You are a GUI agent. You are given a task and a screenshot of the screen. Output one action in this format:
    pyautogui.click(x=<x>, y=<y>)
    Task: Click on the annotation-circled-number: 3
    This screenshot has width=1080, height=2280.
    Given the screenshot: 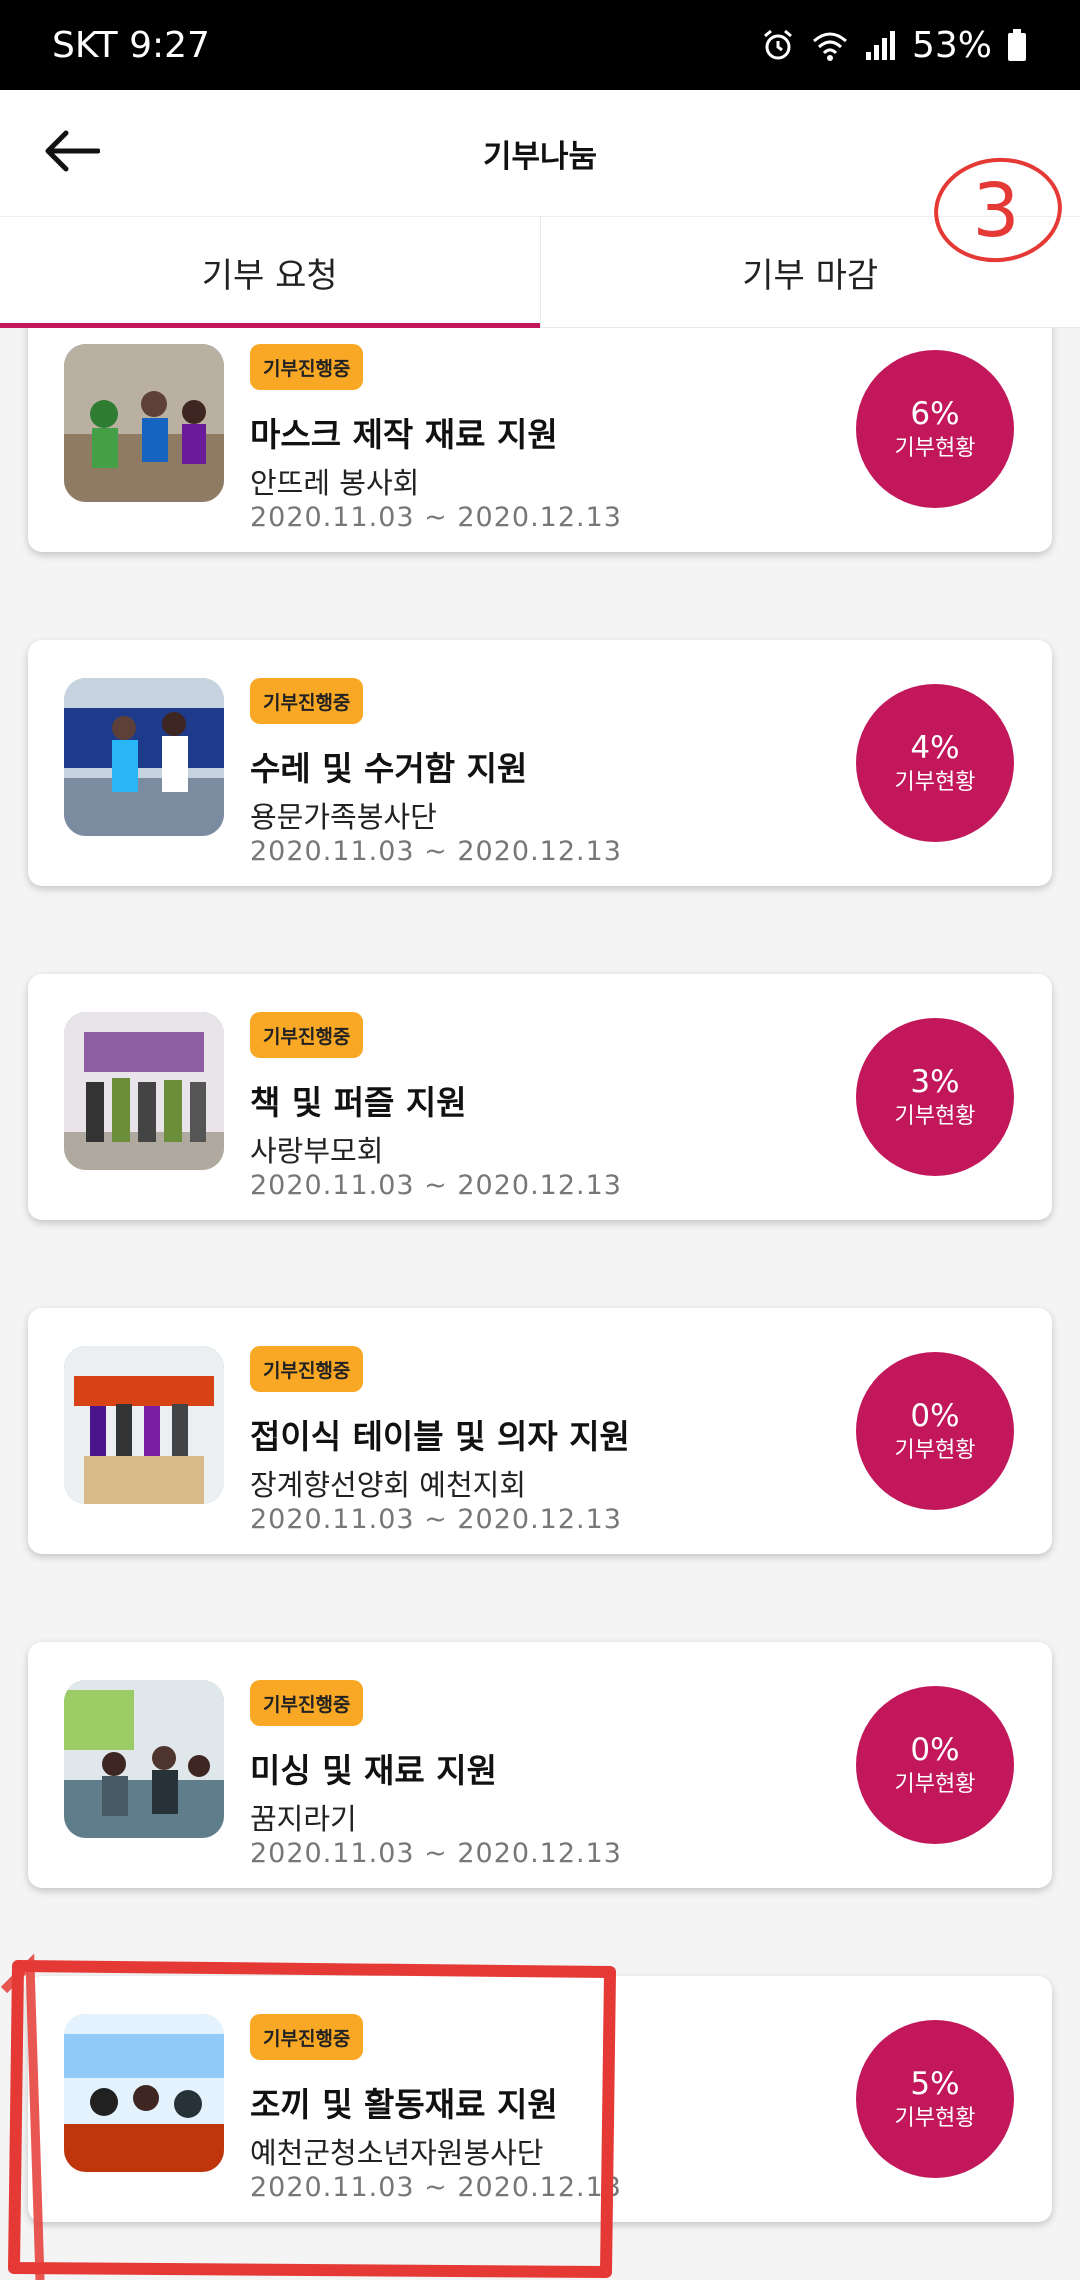 What is the action you would take?
    pyautogui.click(x=998, y=210)
    